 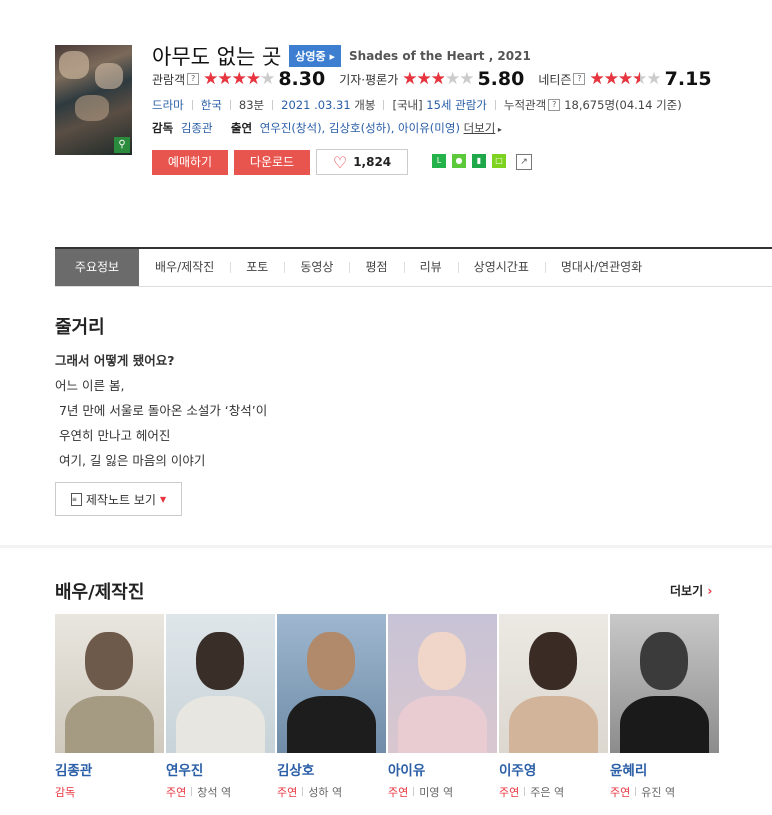 What do you see at coordinates (369, 79) in the screenshot?
I see `critic-rating-label: 기자·평론가` at bounding box center [369, 79].